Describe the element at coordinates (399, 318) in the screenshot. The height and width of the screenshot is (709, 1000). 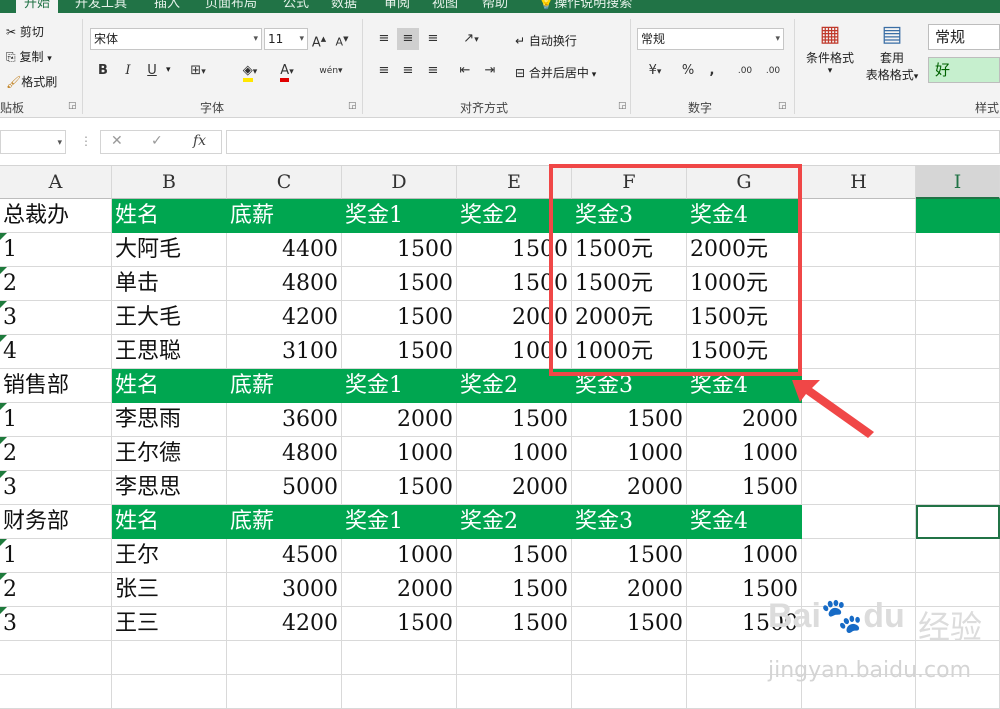
I see `cell-d4: 1500` at that location.